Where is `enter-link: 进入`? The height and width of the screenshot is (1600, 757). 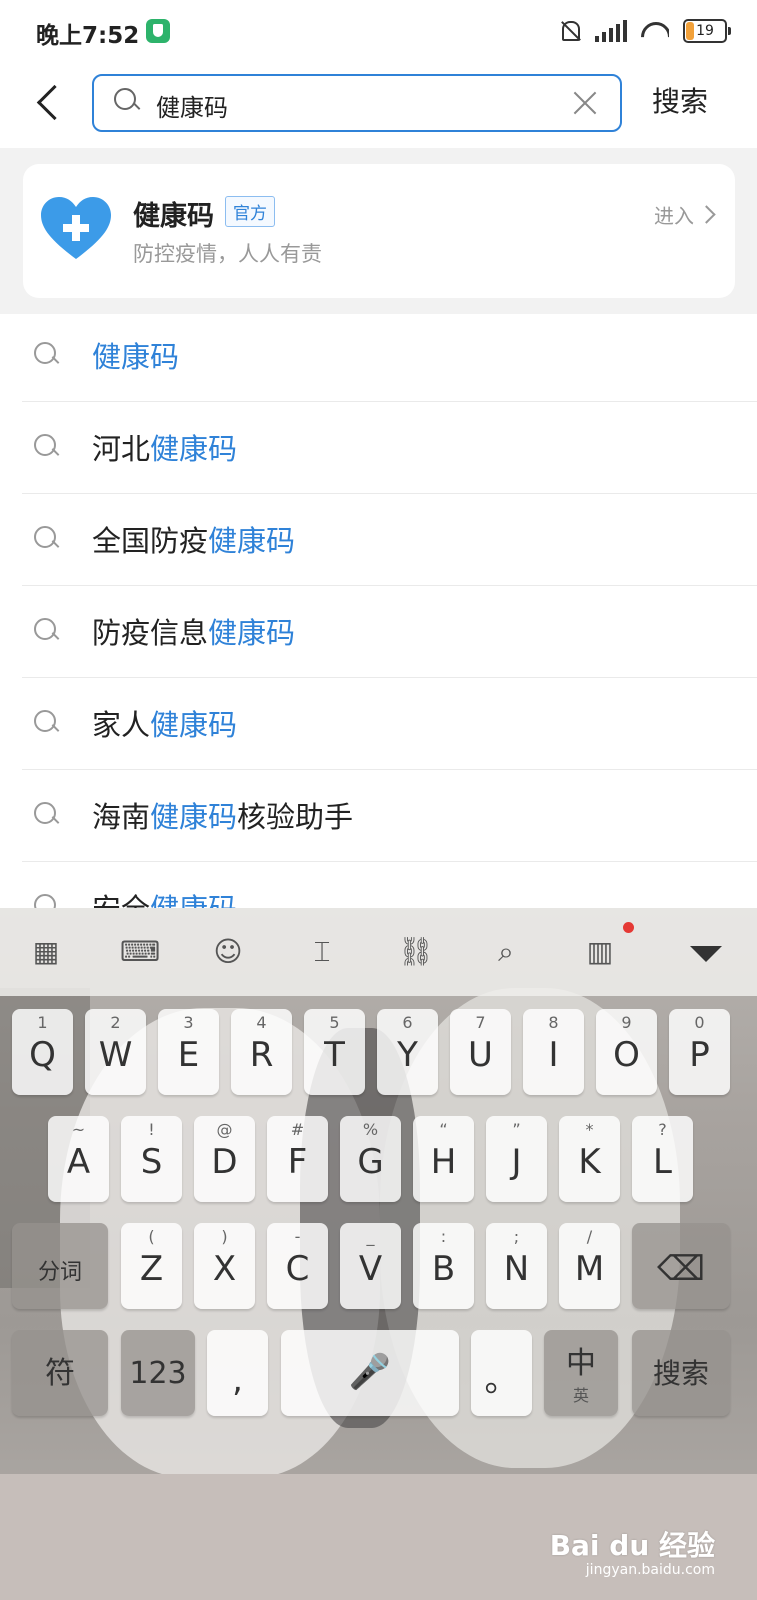 enter-link: 进入 is located at coordinates (685, 214).